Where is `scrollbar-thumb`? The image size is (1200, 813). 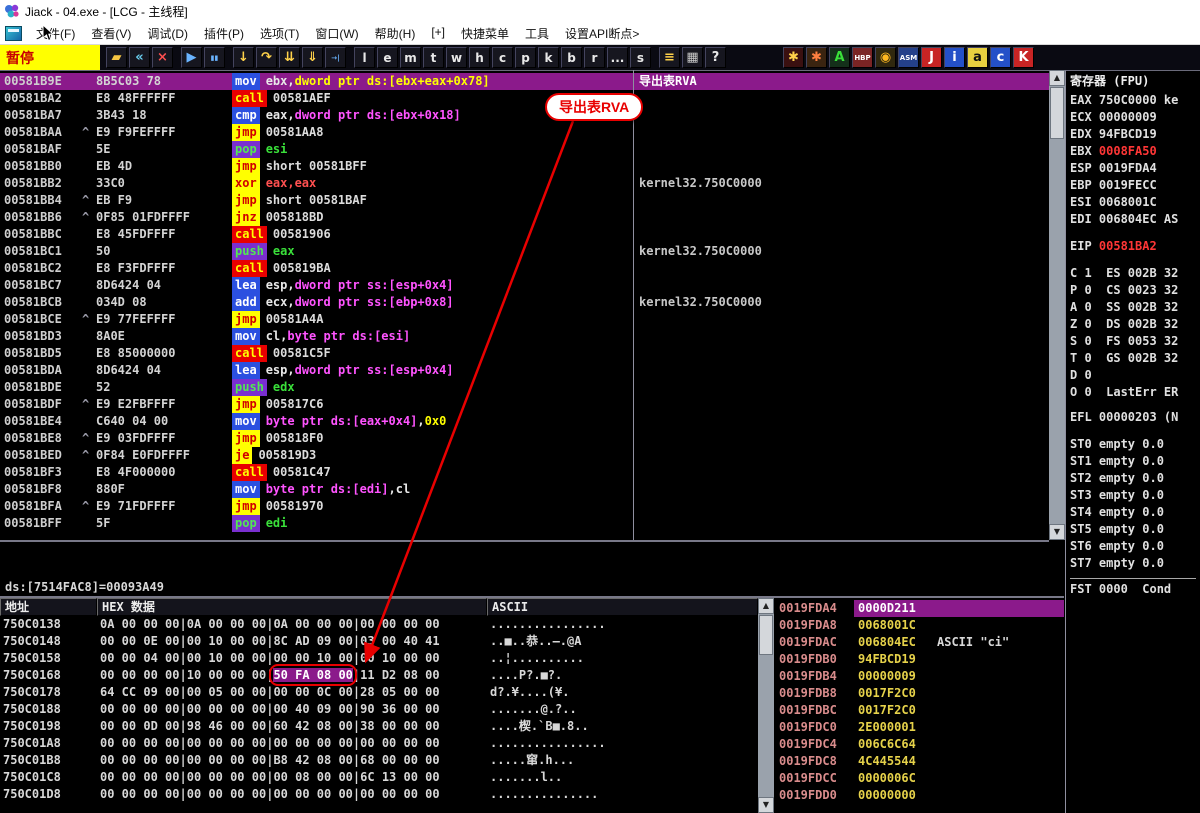
scrollbar-thumb is located at coordinates (766, 635).